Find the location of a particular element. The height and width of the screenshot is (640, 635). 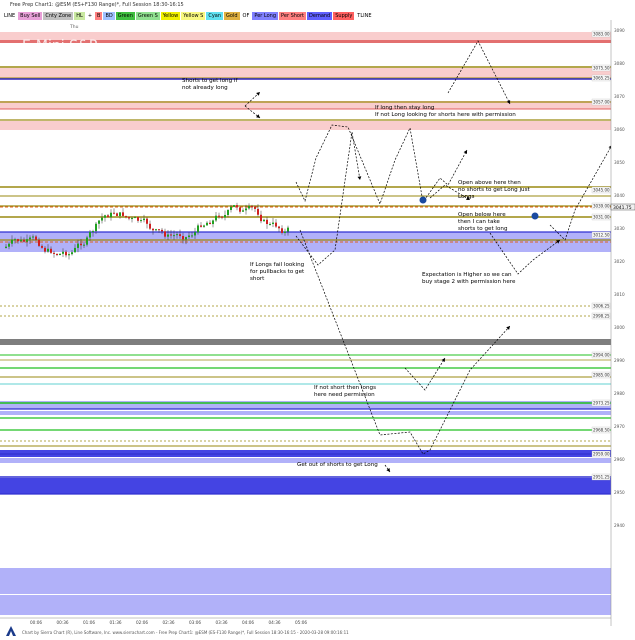

price-level-label: 2998.25 is located at coordinates (601, 316).